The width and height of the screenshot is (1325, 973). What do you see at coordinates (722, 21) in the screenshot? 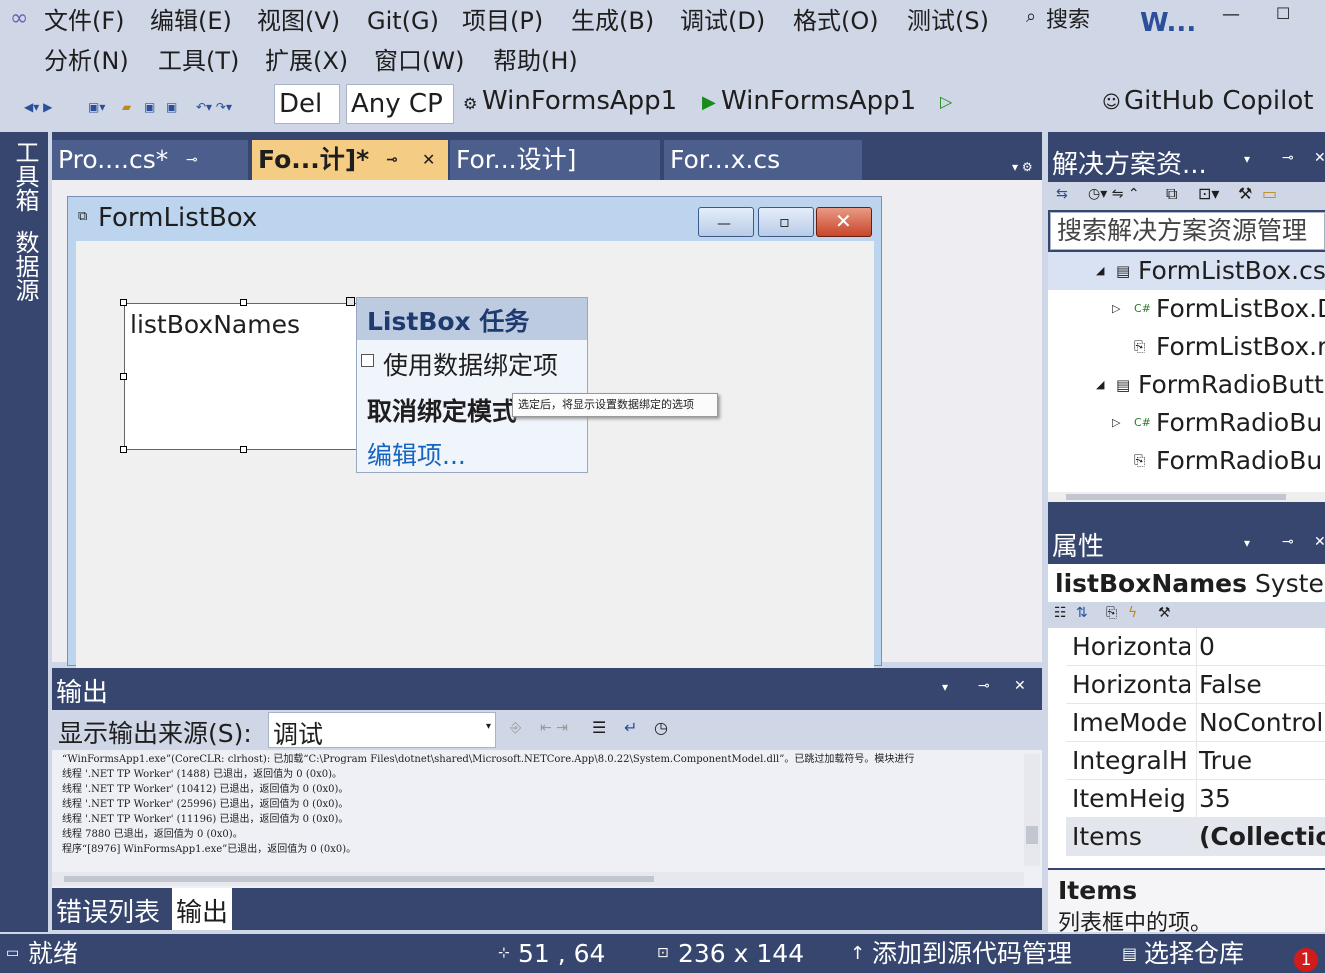
I see `menu-debug: 调试(D)` at bounding box center [722, 21].